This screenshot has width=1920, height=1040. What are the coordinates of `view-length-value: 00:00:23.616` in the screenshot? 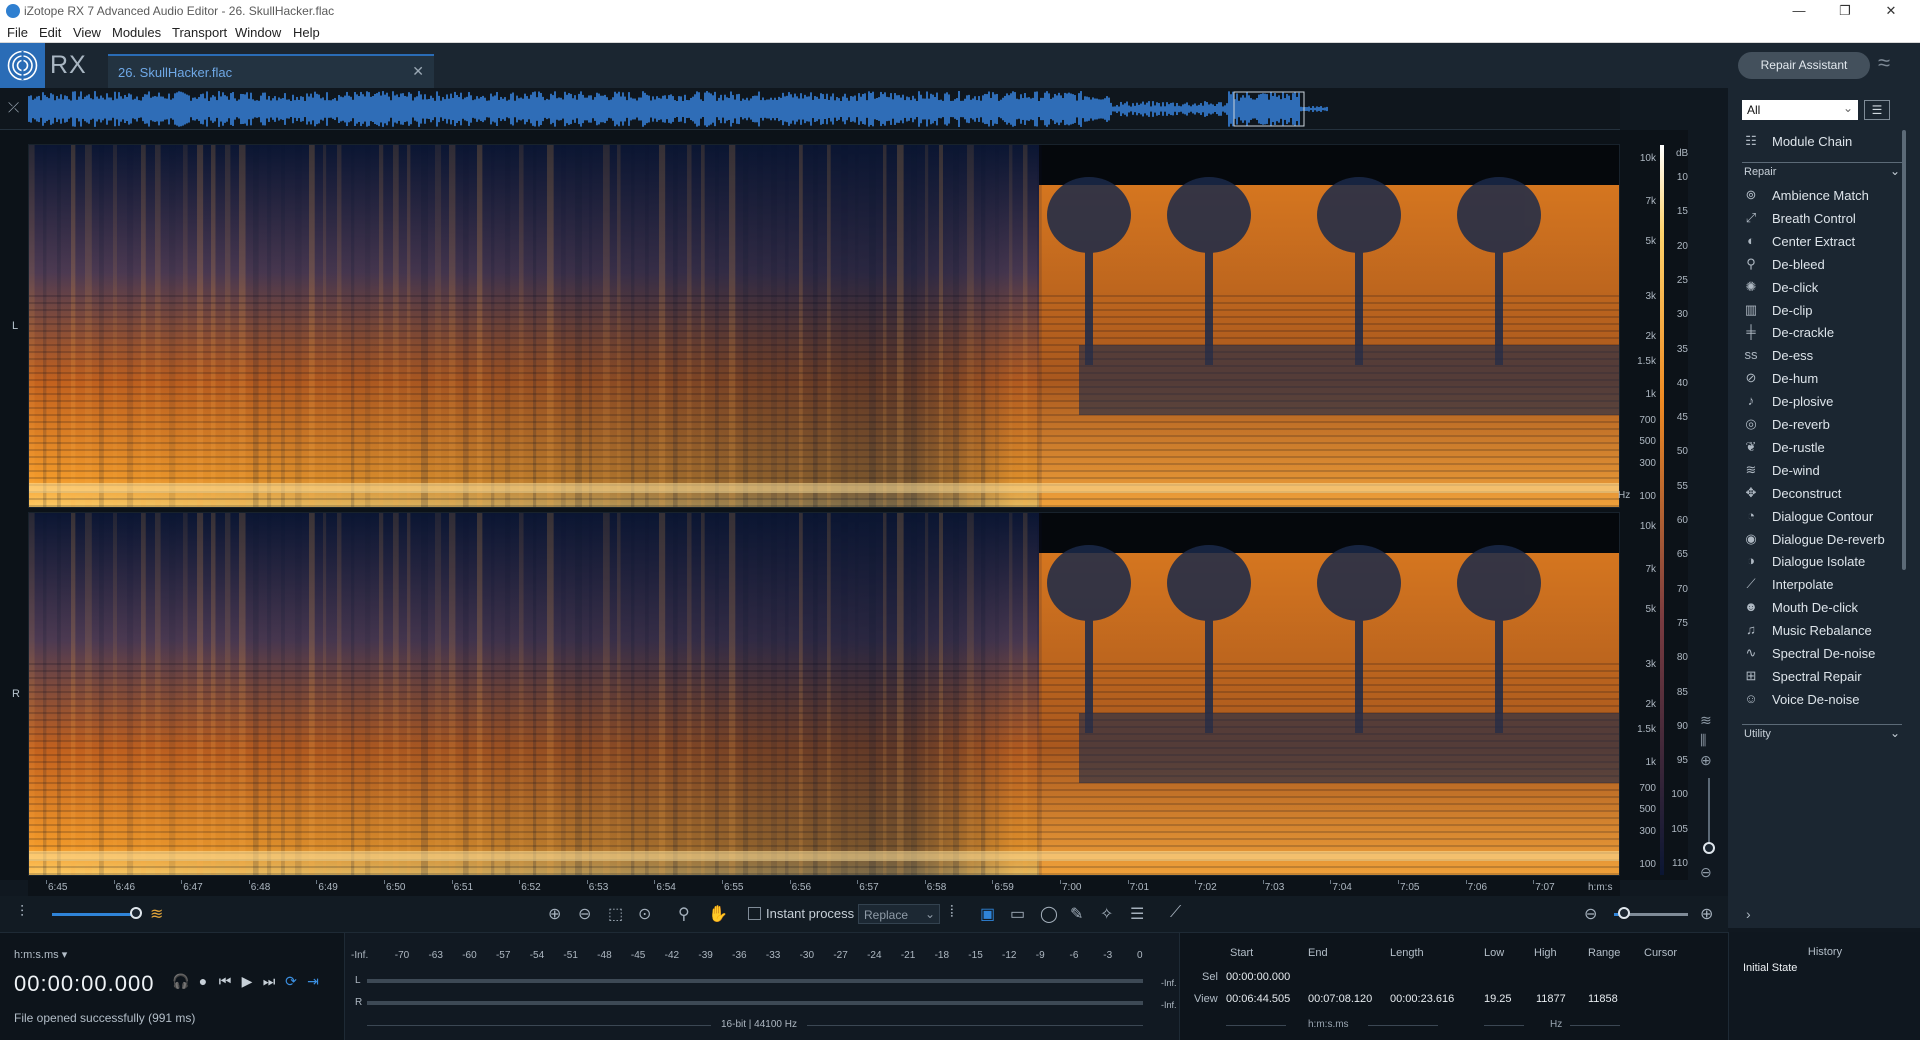 It's located at (1422, 999).